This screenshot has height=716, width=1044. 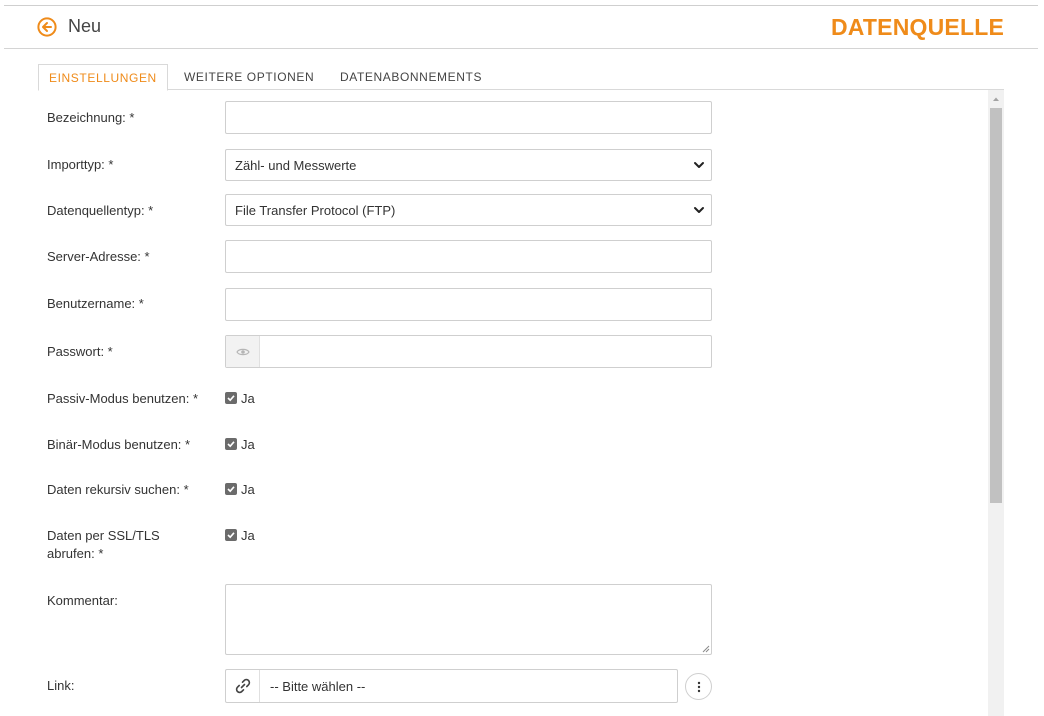 I want to click on link-addon, so click(x=243, y=686).